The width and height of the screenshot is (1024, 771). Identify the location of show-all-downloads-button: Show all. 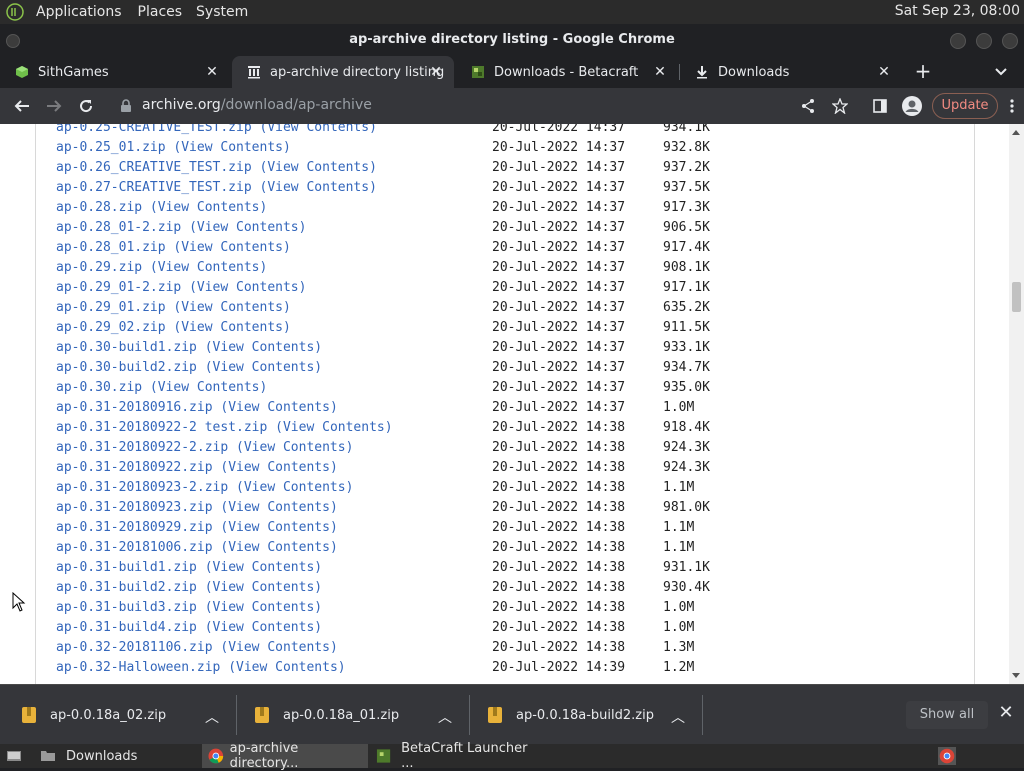
(947, 715).